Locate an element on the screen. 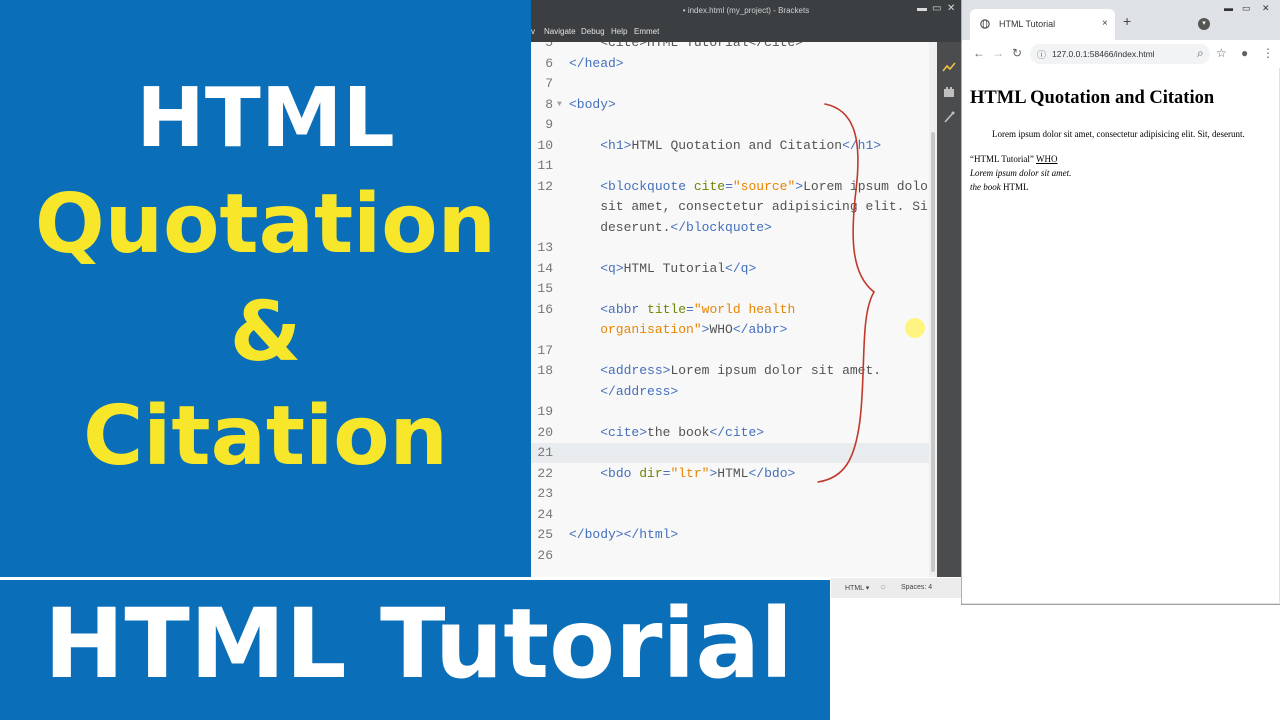  page-cite: the book is located at coordinates (985, 187).